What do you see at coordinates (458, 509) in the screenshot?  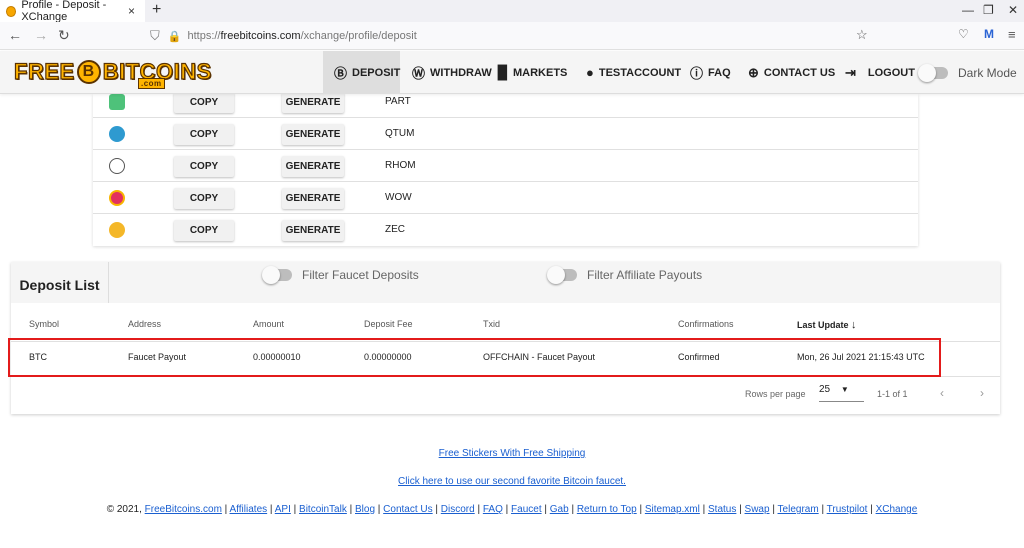 I see `footer-link: Discord` at bounding box center [458, 509].